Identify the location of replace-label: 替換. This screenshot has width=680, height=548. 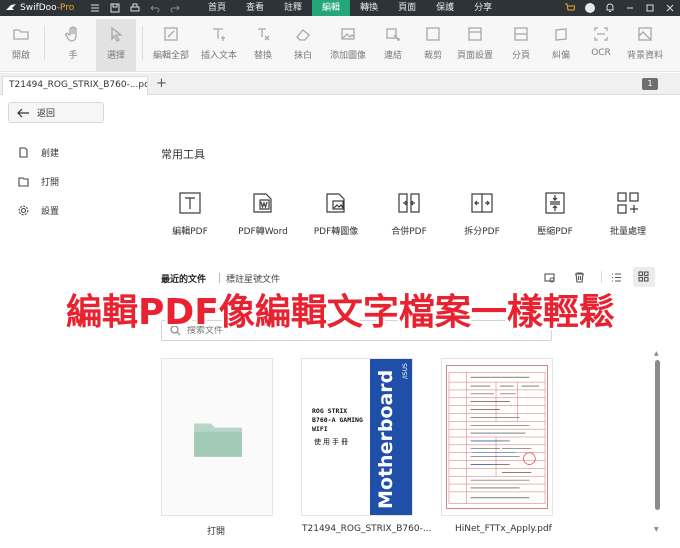
(262, 56).